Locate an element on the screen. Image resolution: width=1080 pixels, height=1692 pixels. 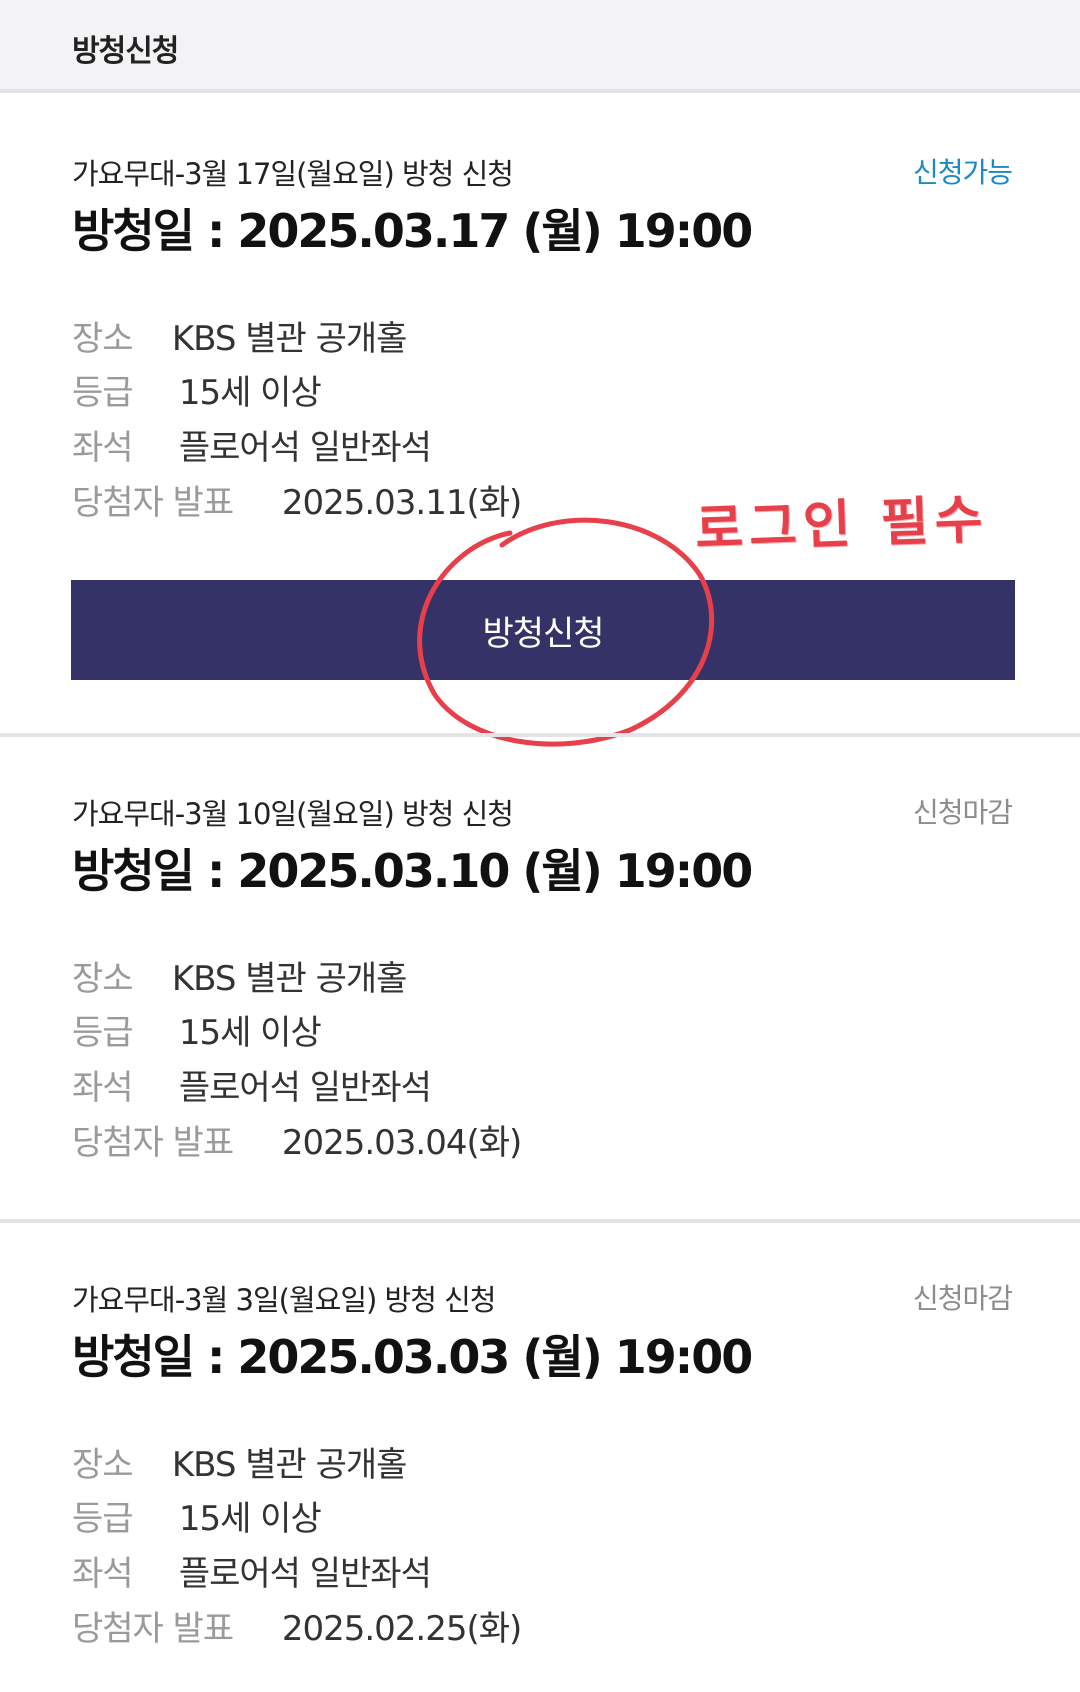
apply-button: 방청신청 is located at coordinates (543, 630).